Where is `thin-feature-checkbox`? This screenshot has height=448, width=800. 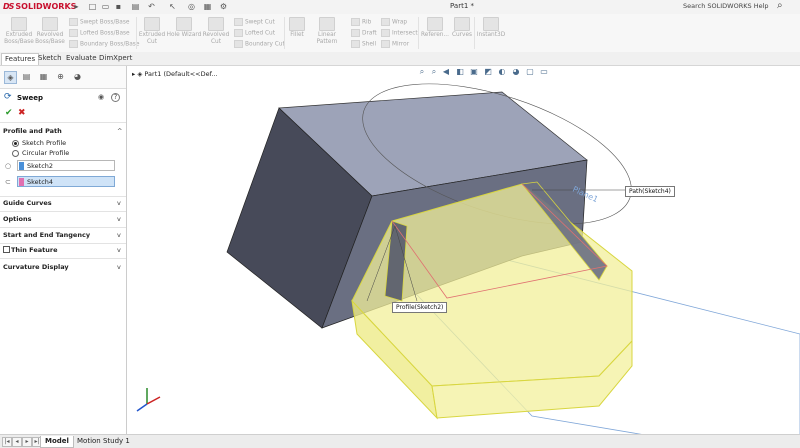
thin-feature-checkbox is located at coordinates (6, 249).